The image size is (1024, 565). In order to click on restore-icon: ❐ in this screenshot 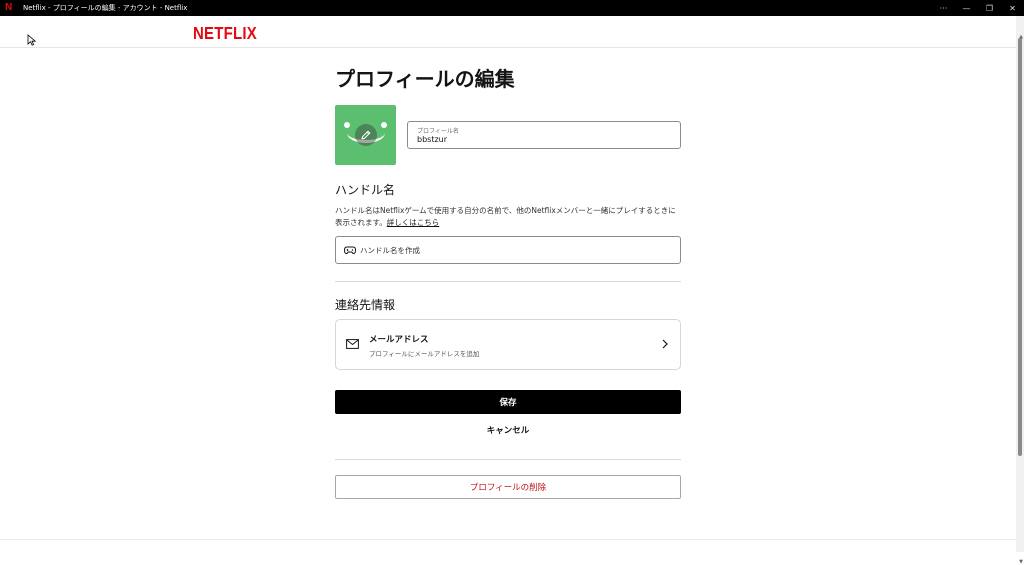, I will do `click(989, 8)`.